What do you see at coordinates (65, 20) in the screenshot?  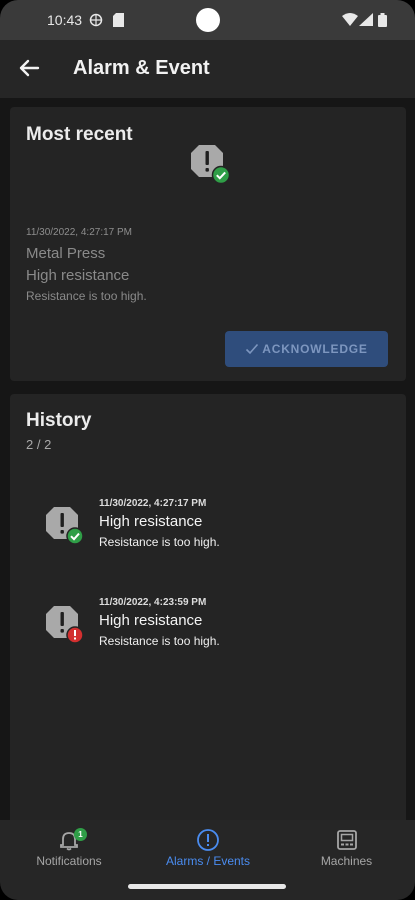 I see `status-time: 10:43` at bounding box center [65, 20].